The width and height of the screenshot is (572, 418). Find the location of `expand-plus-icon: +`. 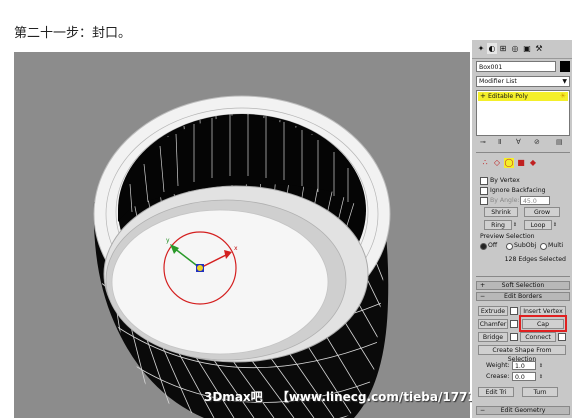

expand-plus-icon: + is located at coordinates (483, 96).